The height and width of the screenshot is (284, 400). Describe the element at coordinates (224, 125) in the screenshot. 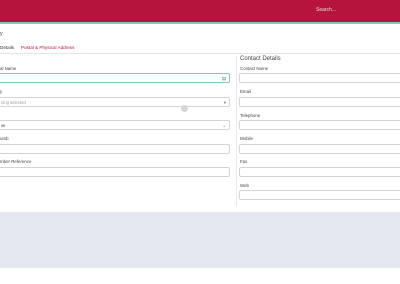

I see `chevron-down-icon: ⌄` at that location.